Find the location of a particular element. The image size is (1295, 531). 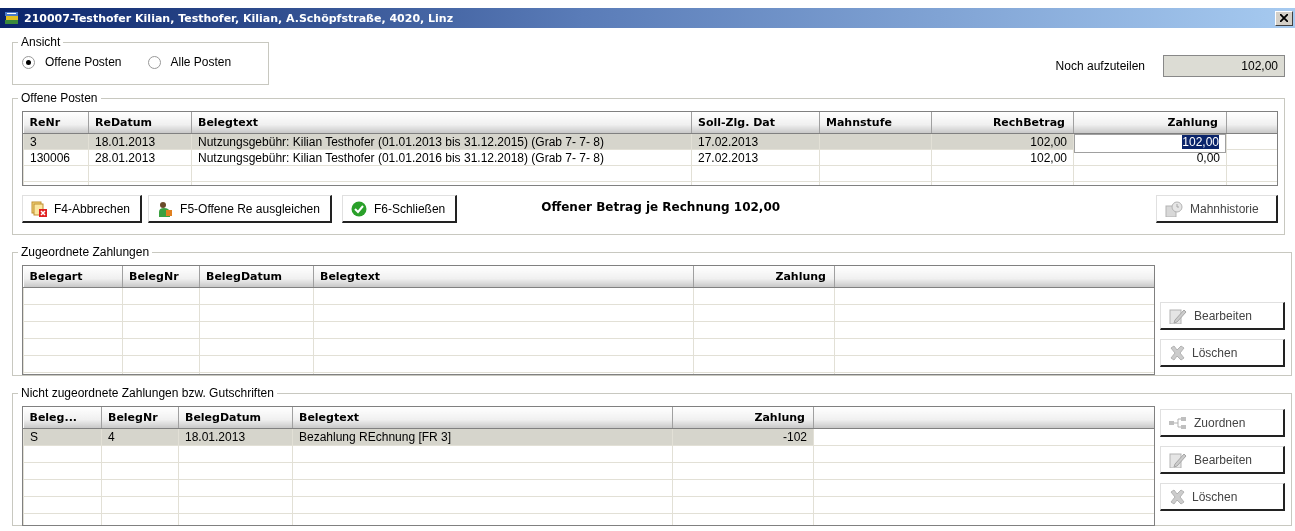

column-header: RechBetrag is located at coordinates (1002, 123).